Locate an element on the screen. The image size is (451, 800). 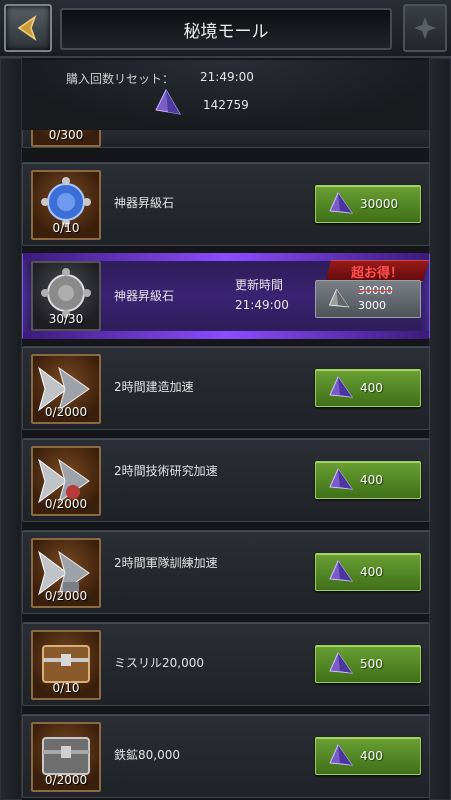
ornament-icon is located at coordinates (425, 28).